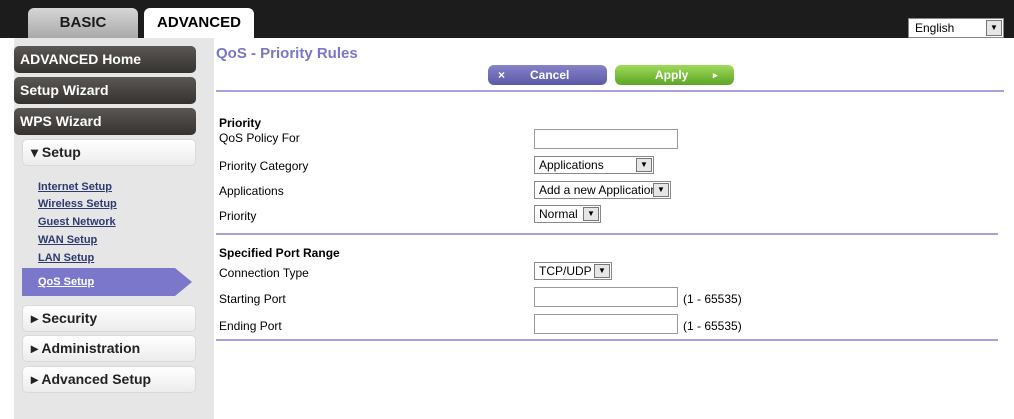  I want to click on starting-port-input, so click(606, 297).